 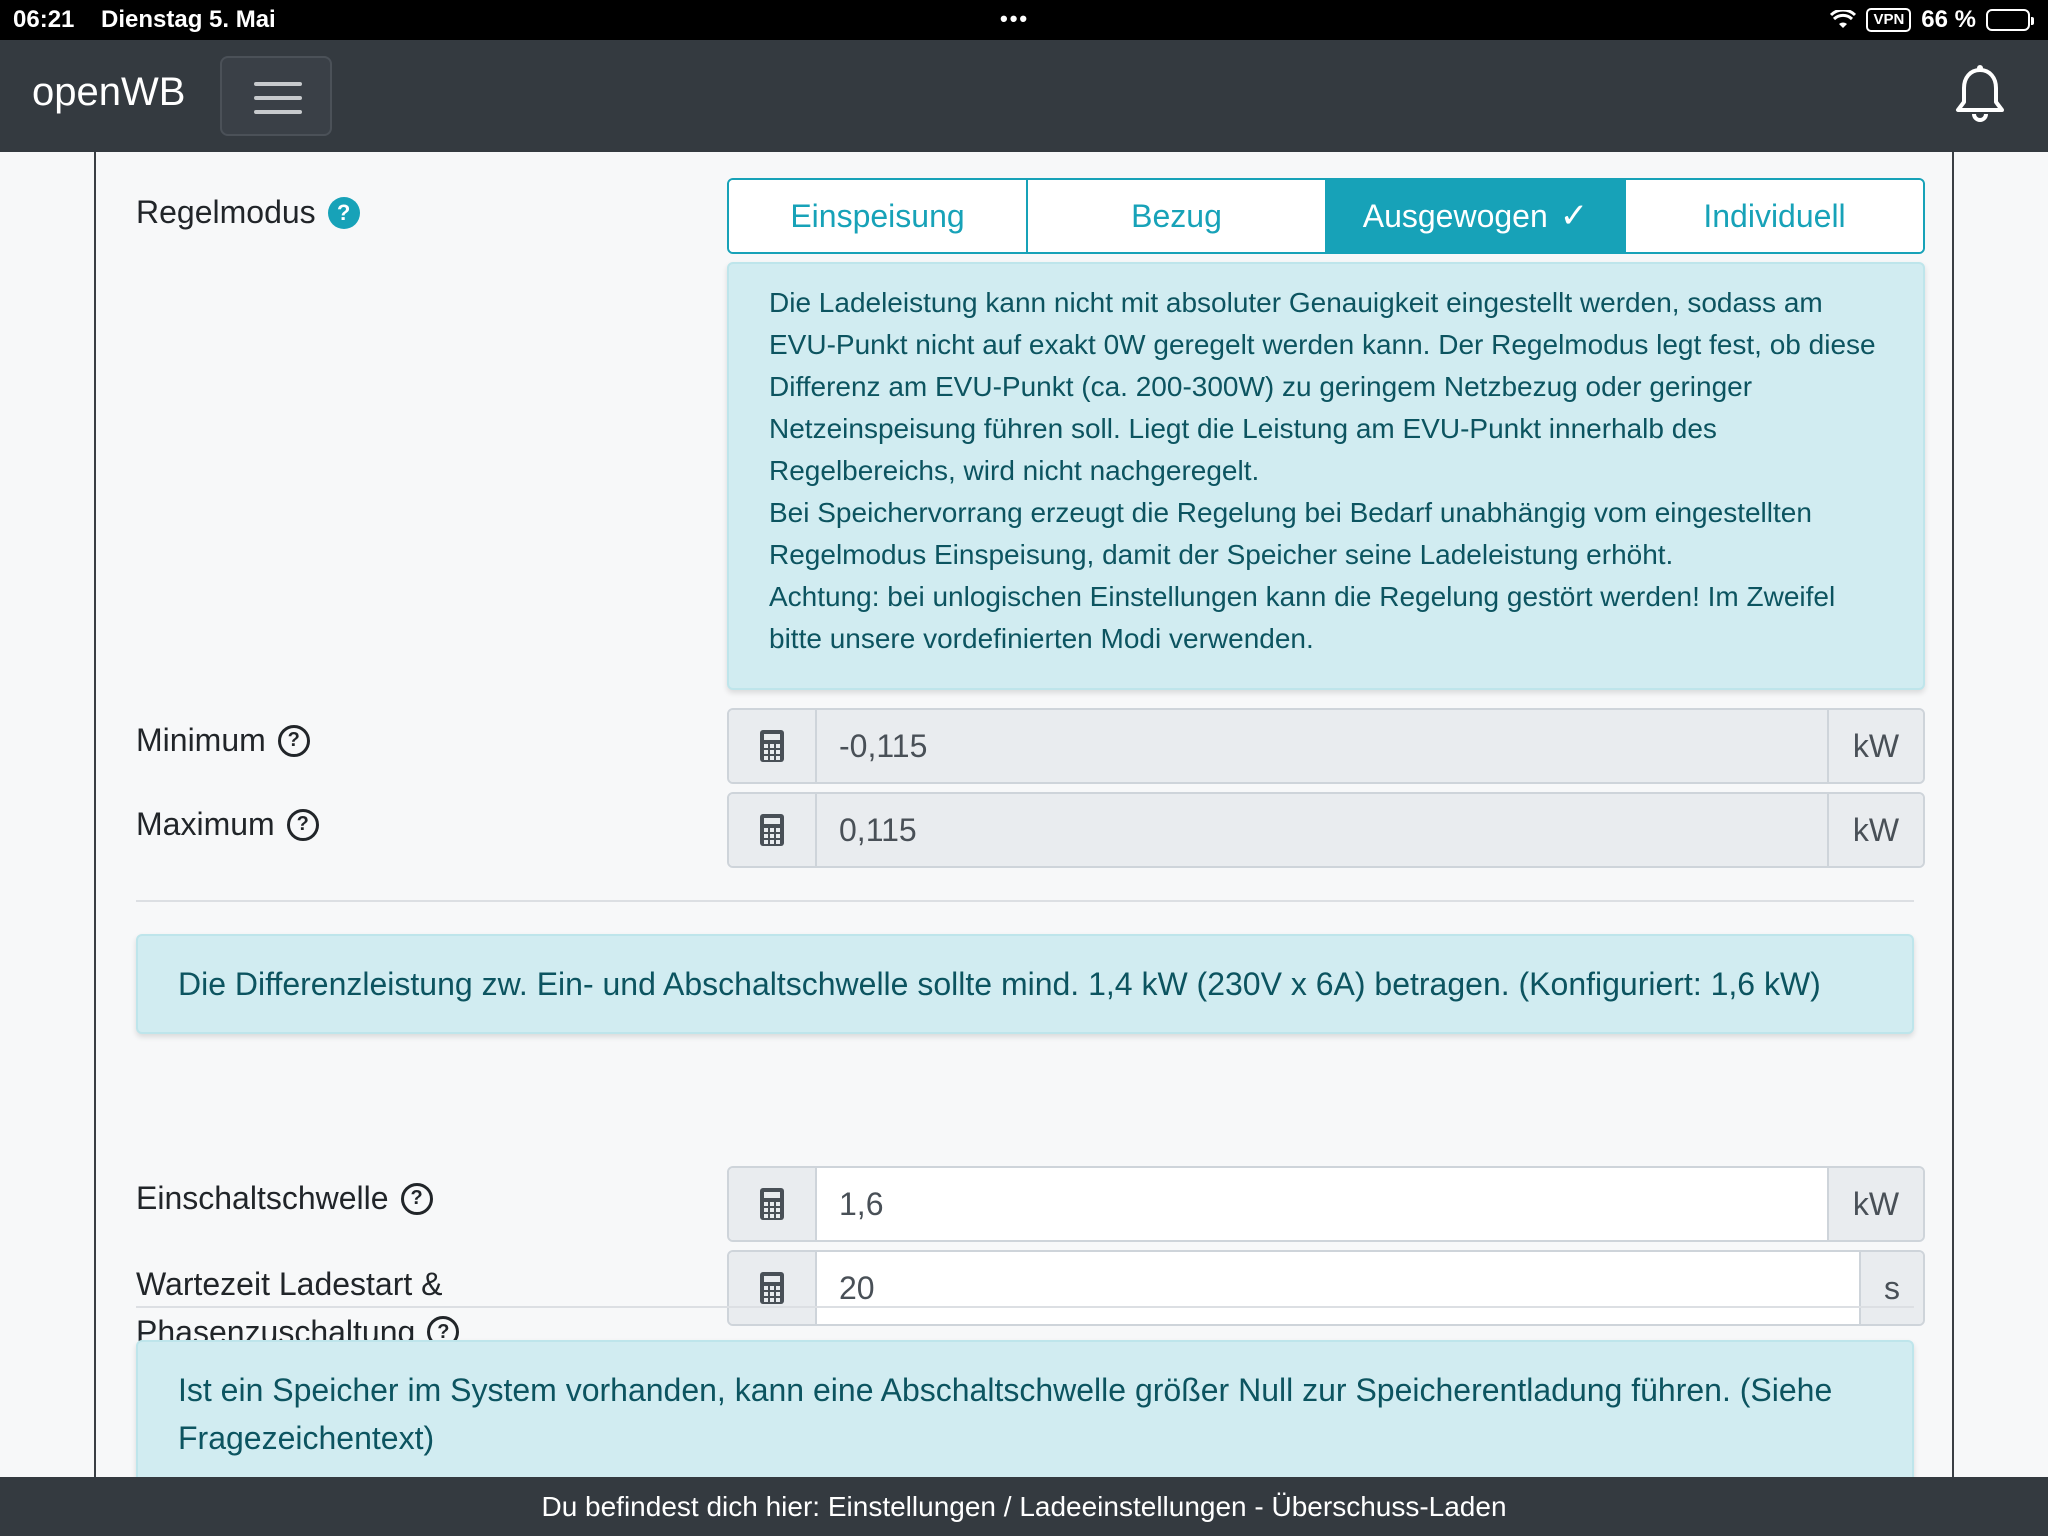 What do you see at coordinates (1338, 1288) in the screenshot?
I see `wartezeit-input: 20` at bounding box center [1338, 1288].